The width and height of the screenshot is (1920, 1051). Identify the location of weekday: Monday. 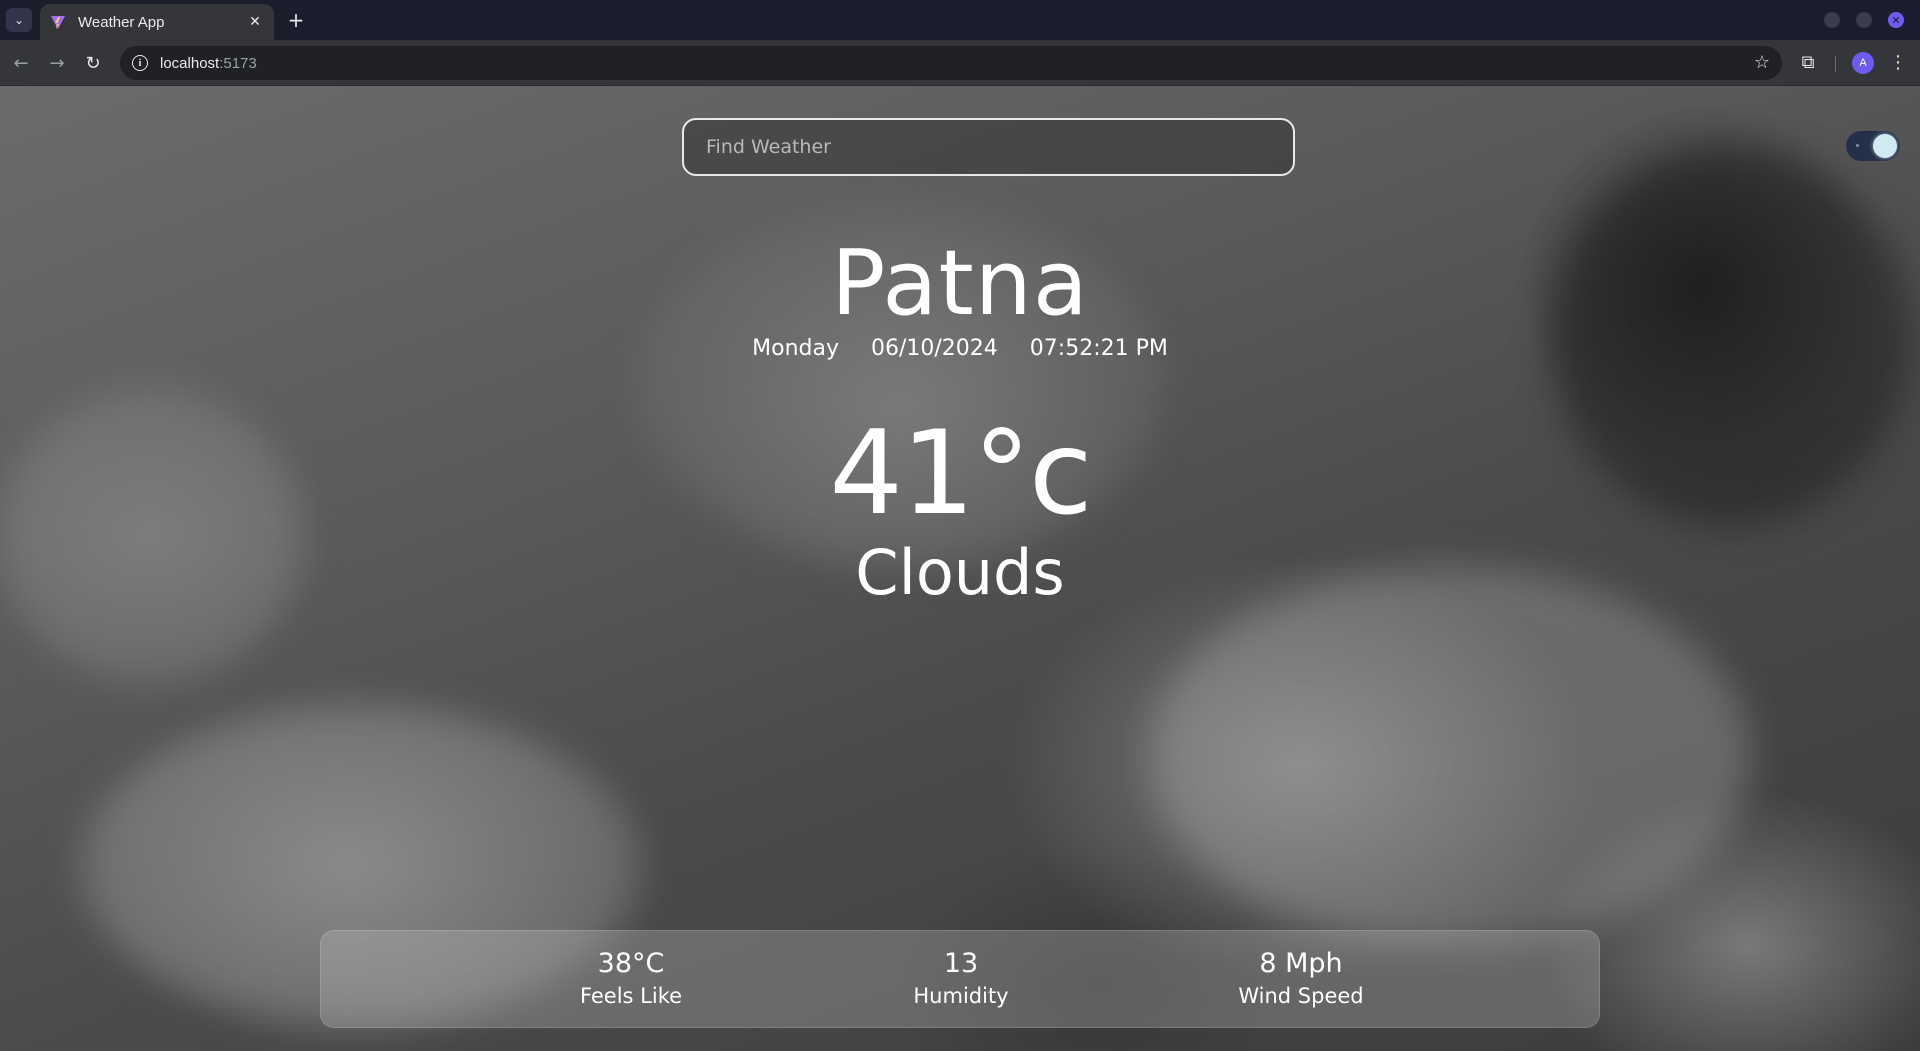
(795, 348).